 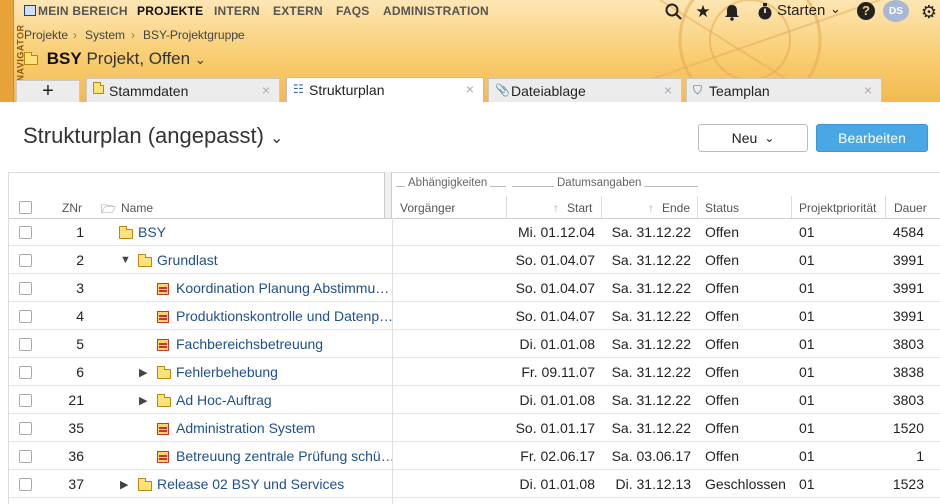 I want to click on cell-start: So. 01.04.07, so click(x=555, y=316).